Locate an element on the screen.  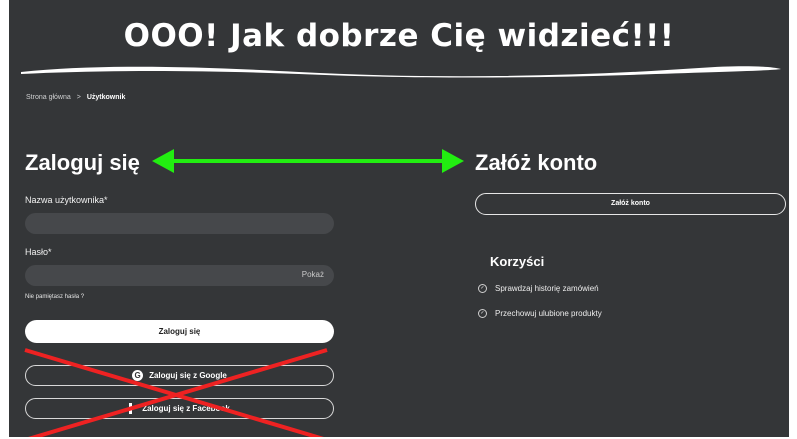
double-arrow-annotation is located at coordinates (308, 161).